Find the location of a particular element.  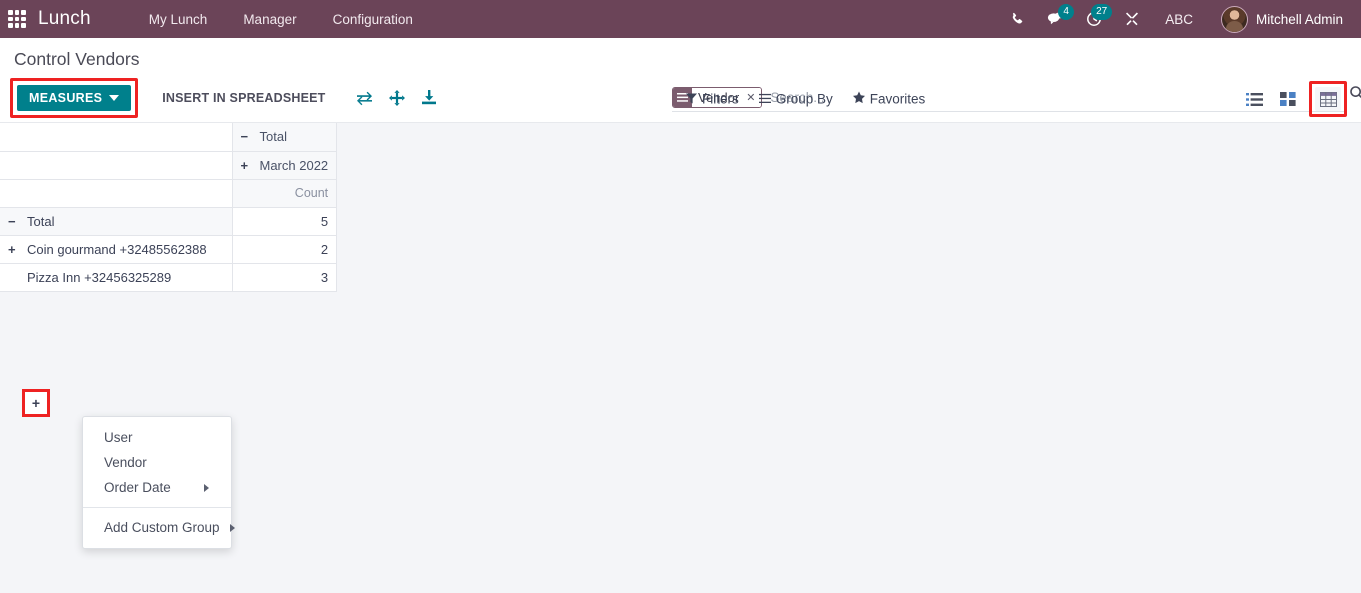

pivot-col-header-period-label: March 2022 is located at coordinates (294, 165).